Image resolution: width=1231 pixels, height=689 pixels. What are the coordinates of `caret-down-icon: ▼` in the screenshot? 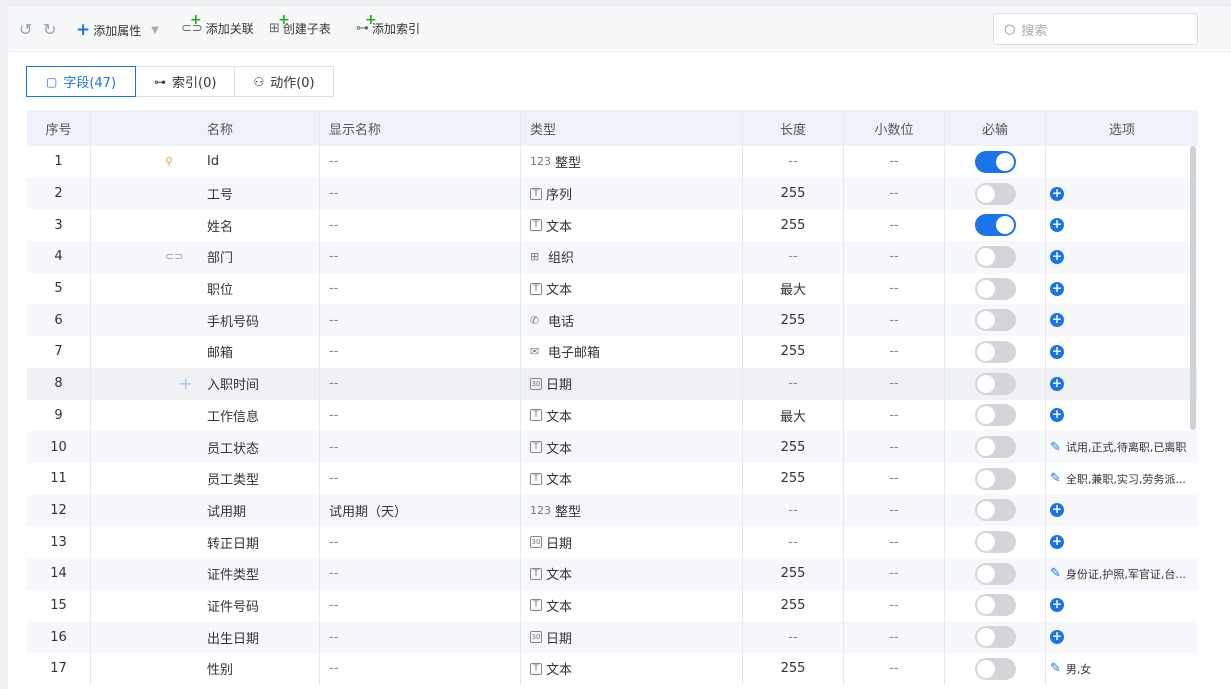 It's located at (155, 30).